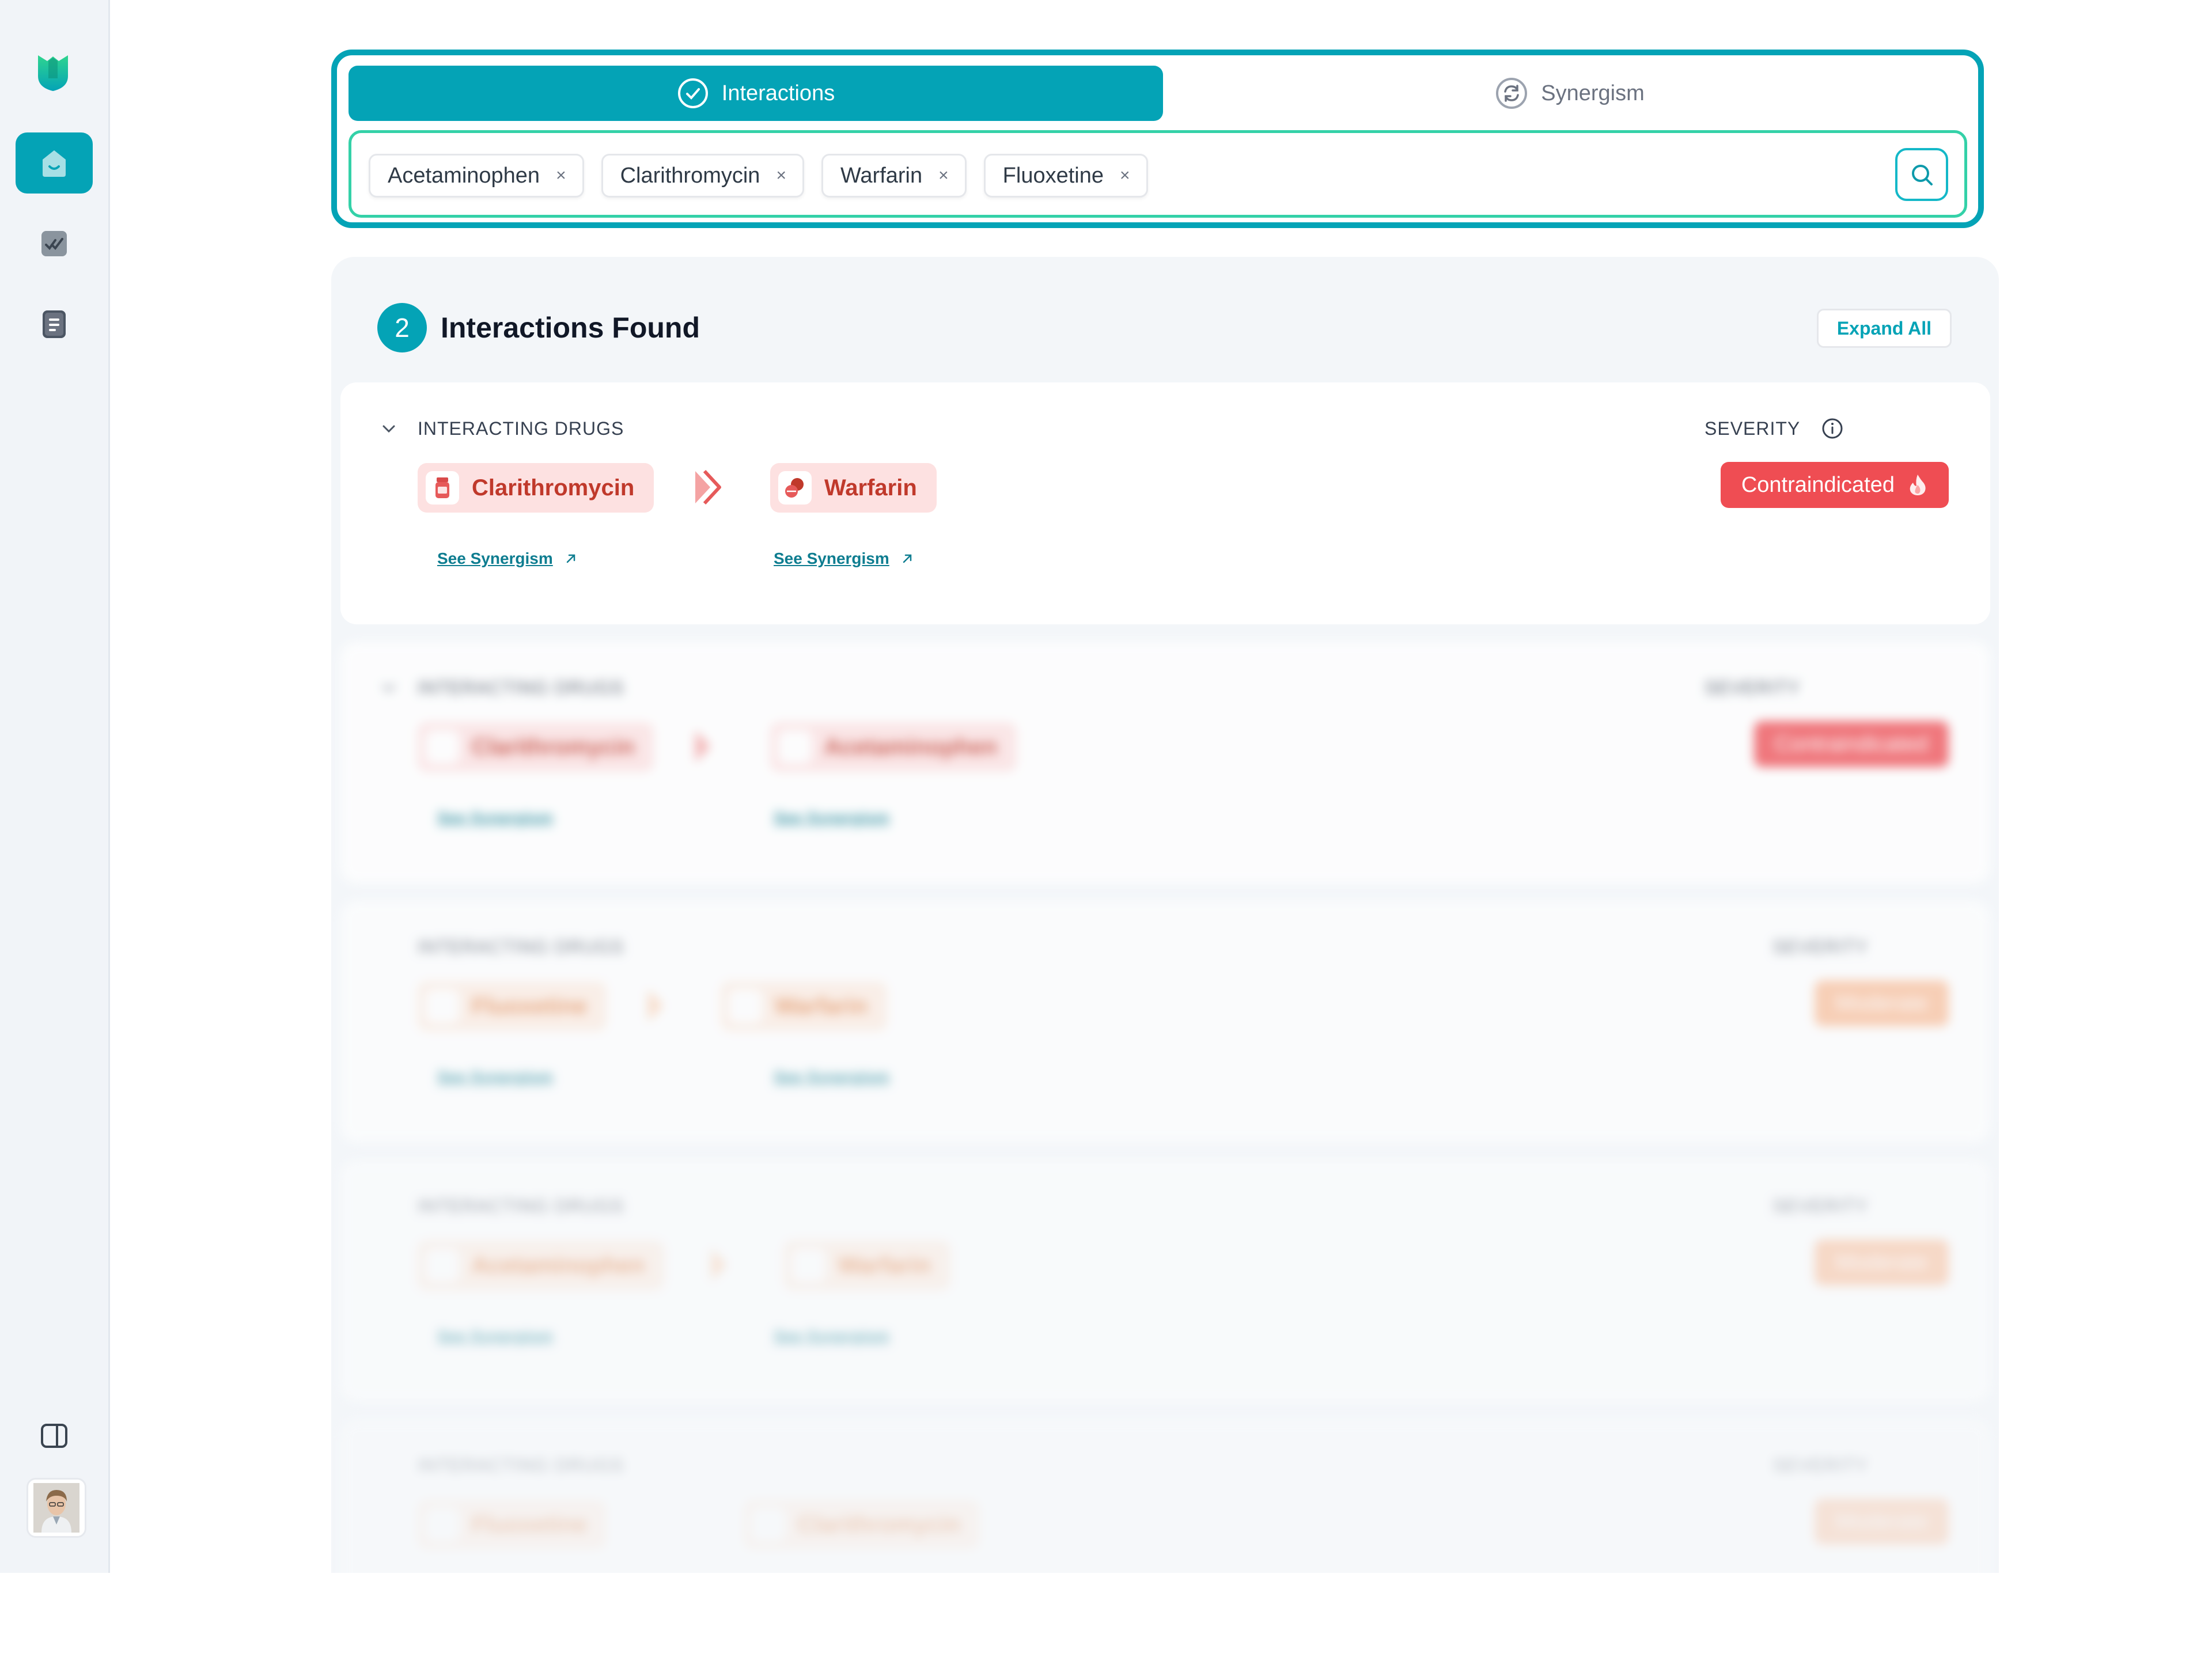 The height and width of the screenshot is (1661, 2212). I want to click on nav-checklist-button, so click(54, 243).